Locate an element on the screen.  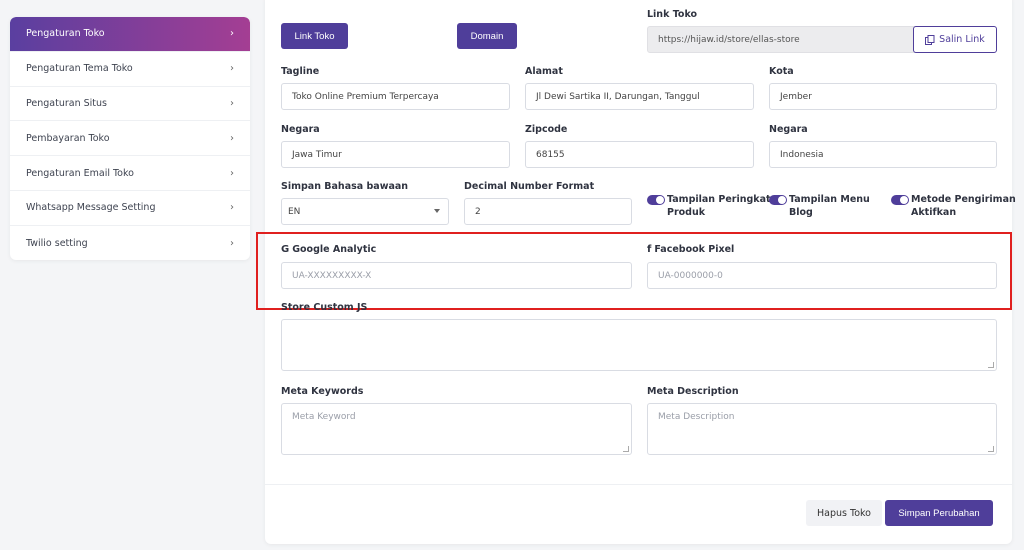
copy-link-button: Salin Link is located at coordinates (955, 39).